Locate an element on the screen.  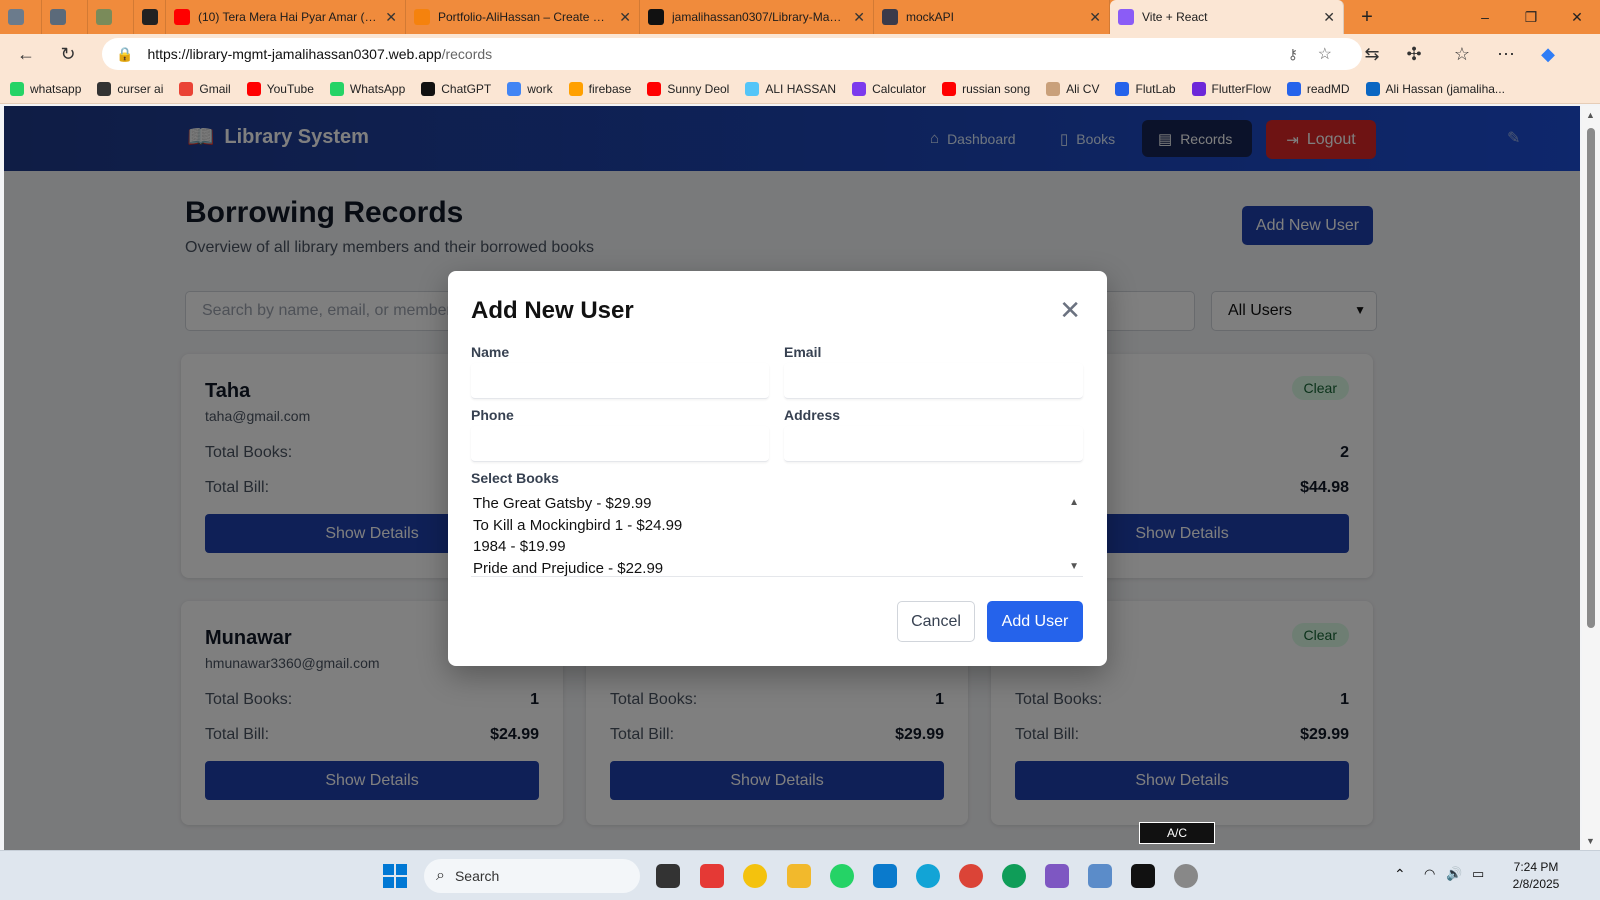
chrome-profile-icon is located at coordinates (1014, 876).